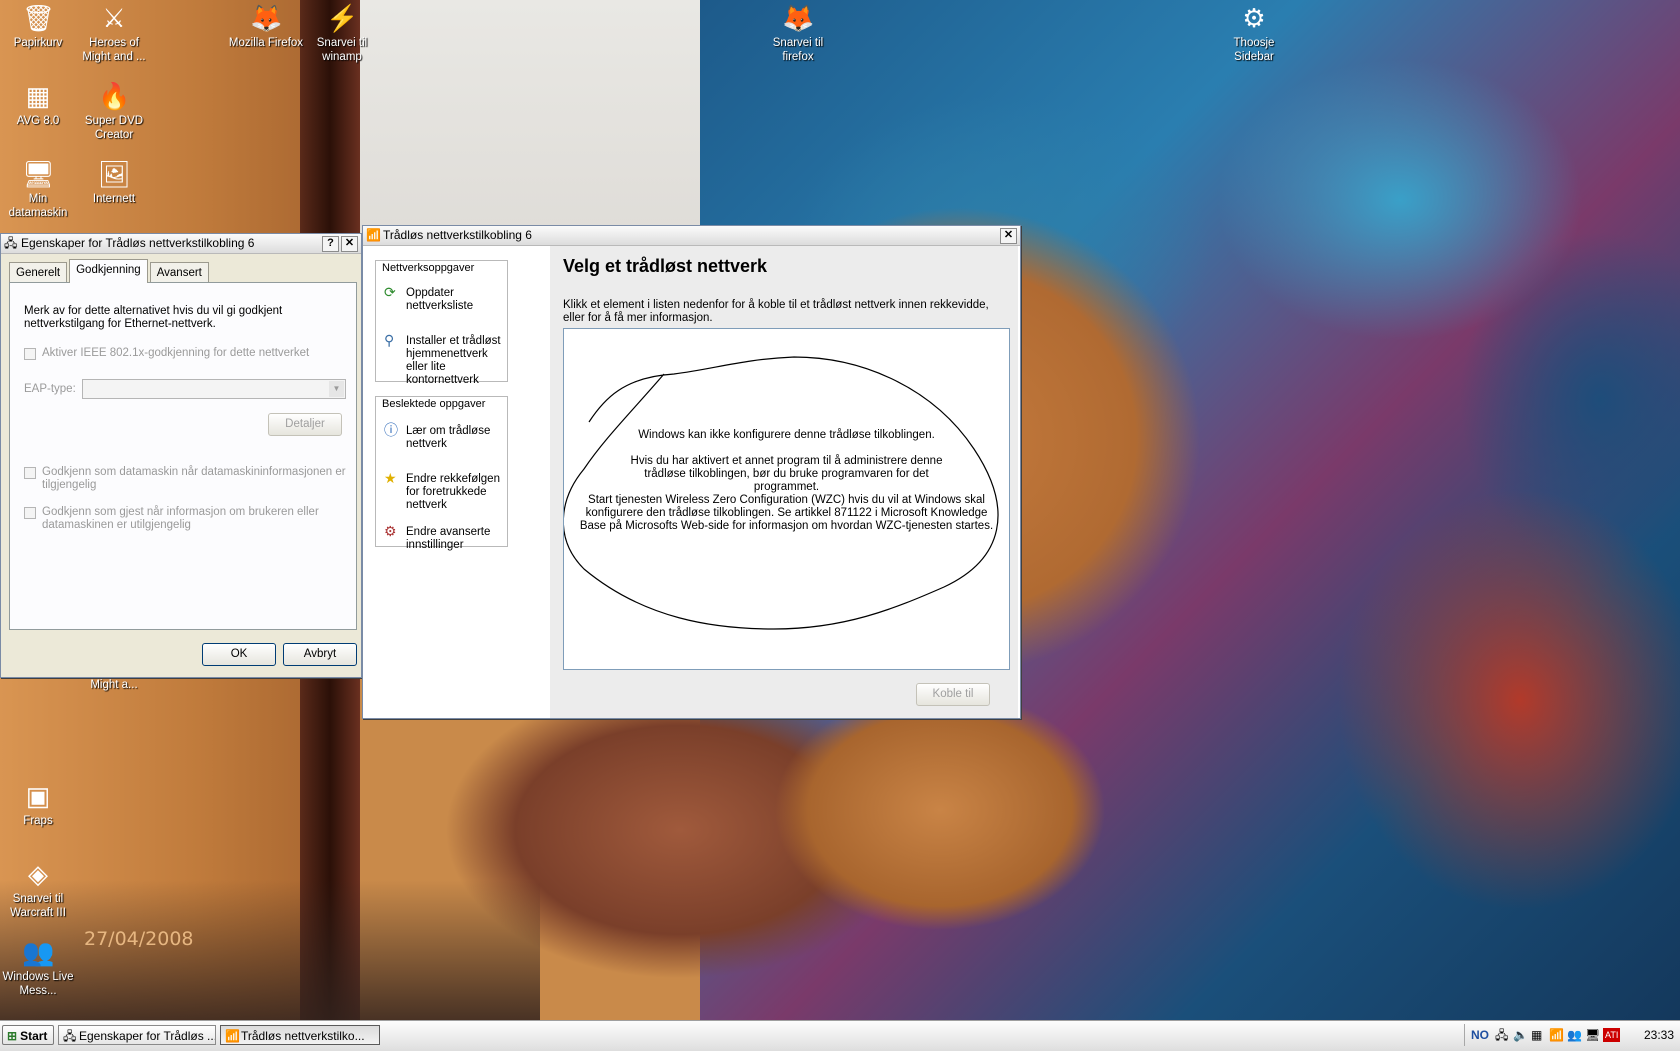  Describe the element at coordinates (34, 1036) in the screenshot. I see `start-label: Start` at that location.